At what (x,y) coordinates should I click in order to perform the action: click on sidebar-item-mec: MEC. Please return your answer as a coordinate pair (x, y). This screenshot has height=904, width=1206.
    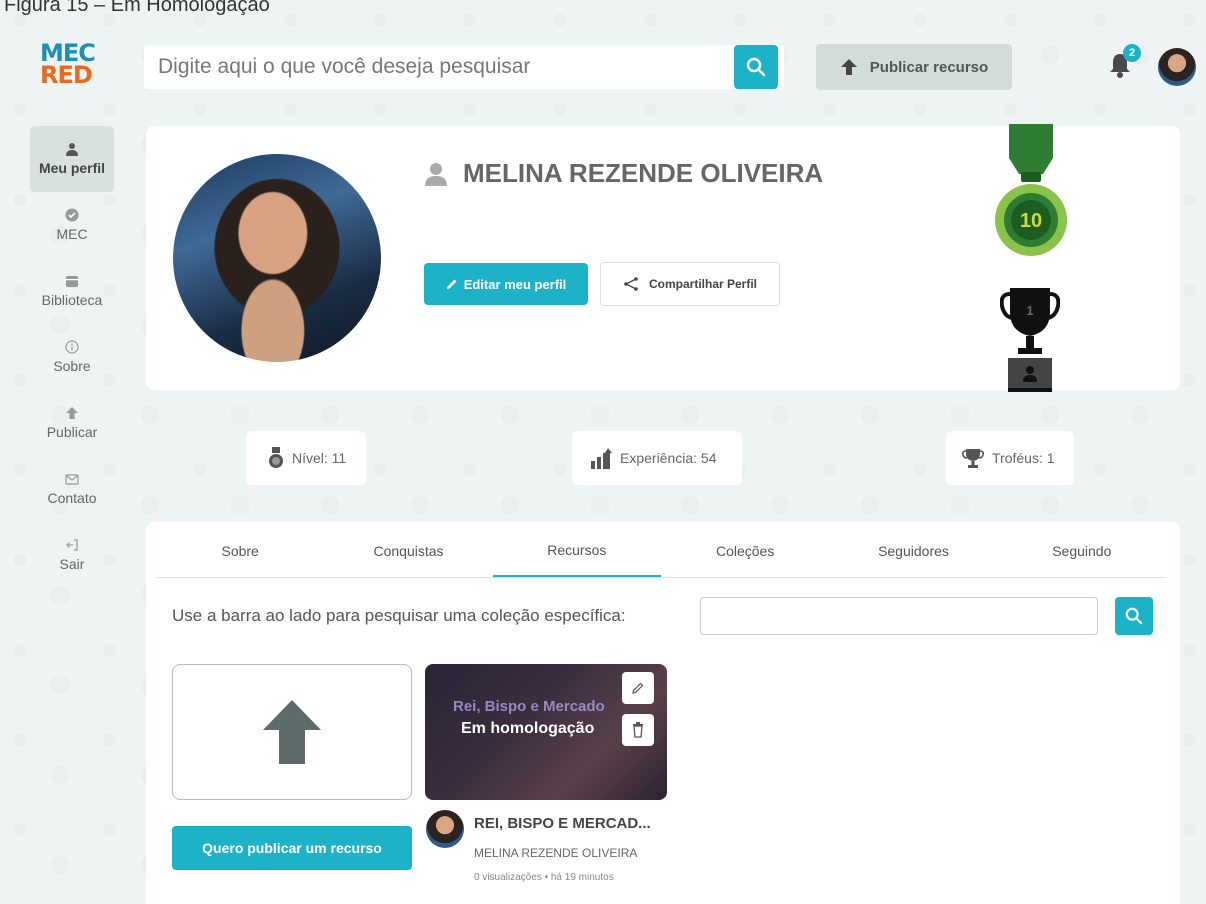
    Looking at the image, I should click on (72, 225).